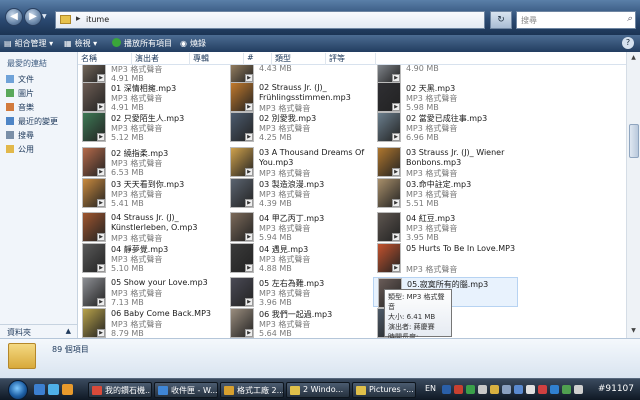  I want to click on file-name: 04 Strauss Jr. (J)_ Künstlerleben, O.mp3, so click(154, 222).